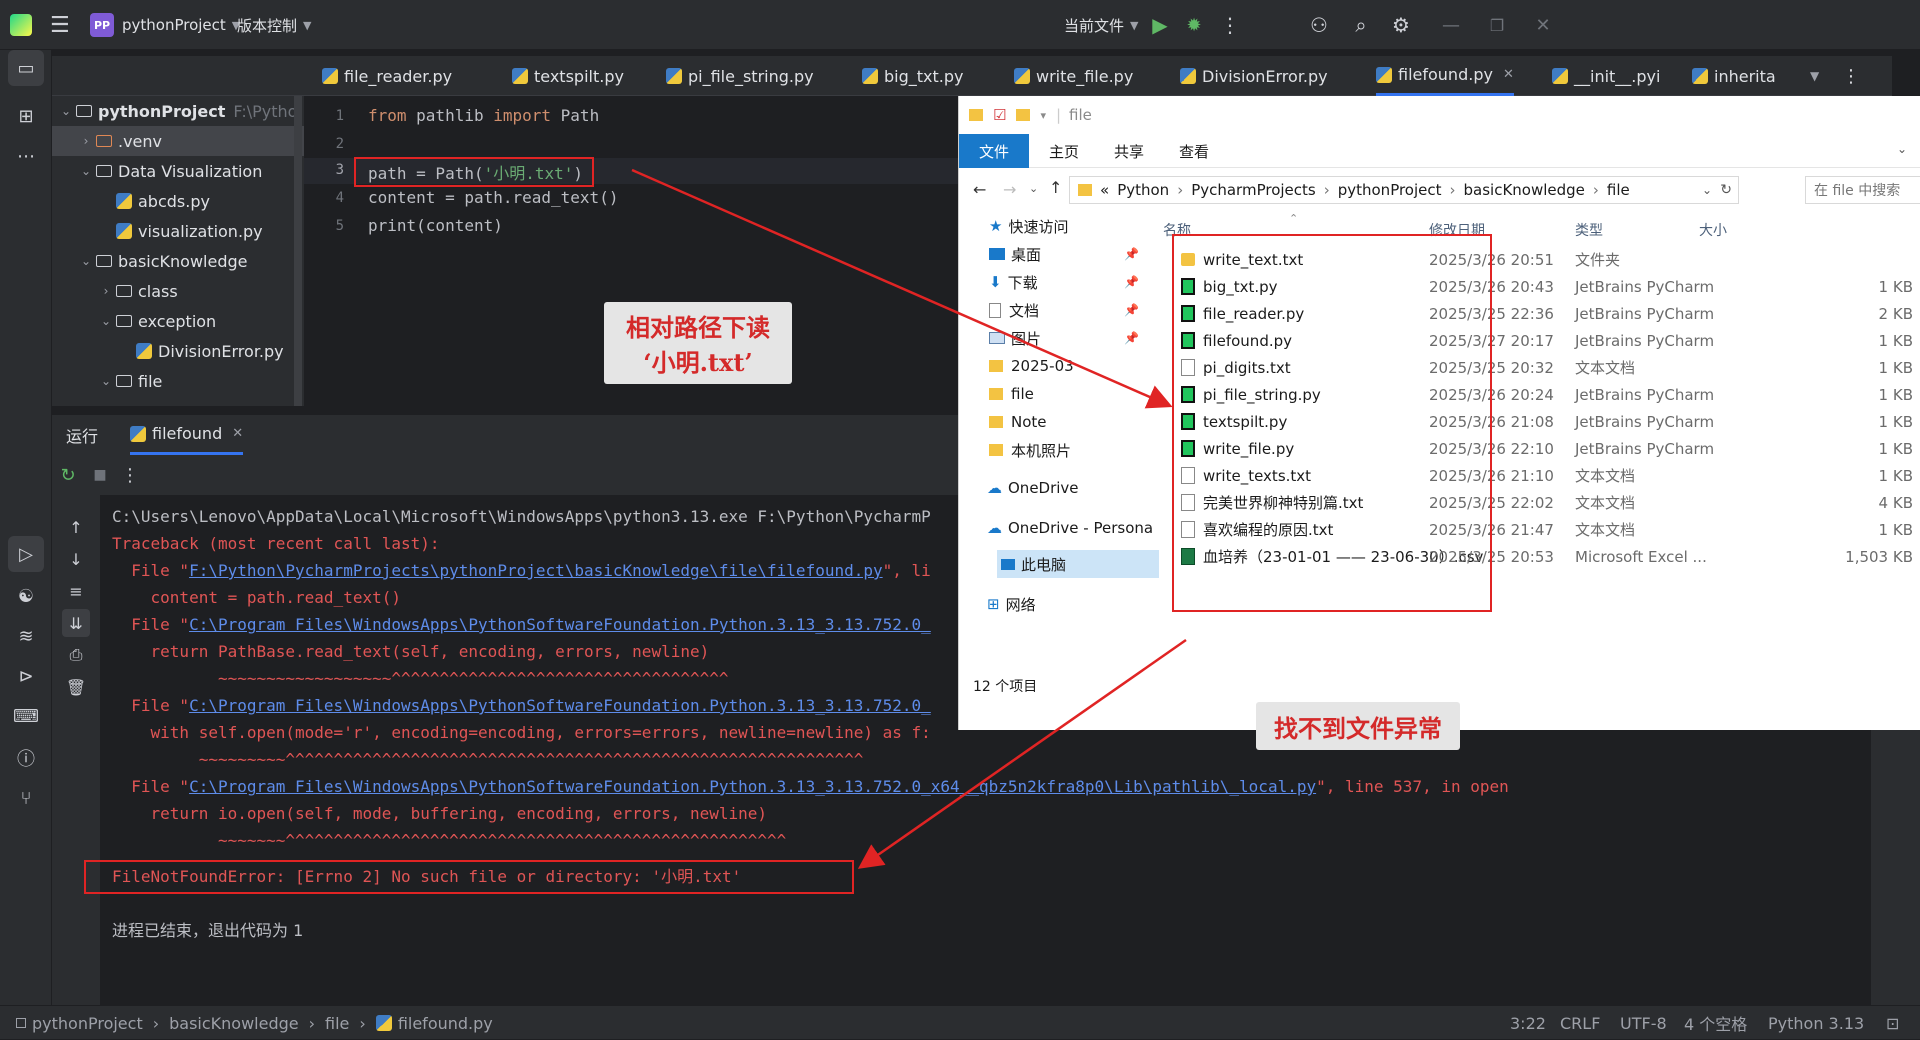 This screenshot has height=1040, width=1920. I want to click on new-folder-icon, so click(1023, 115).